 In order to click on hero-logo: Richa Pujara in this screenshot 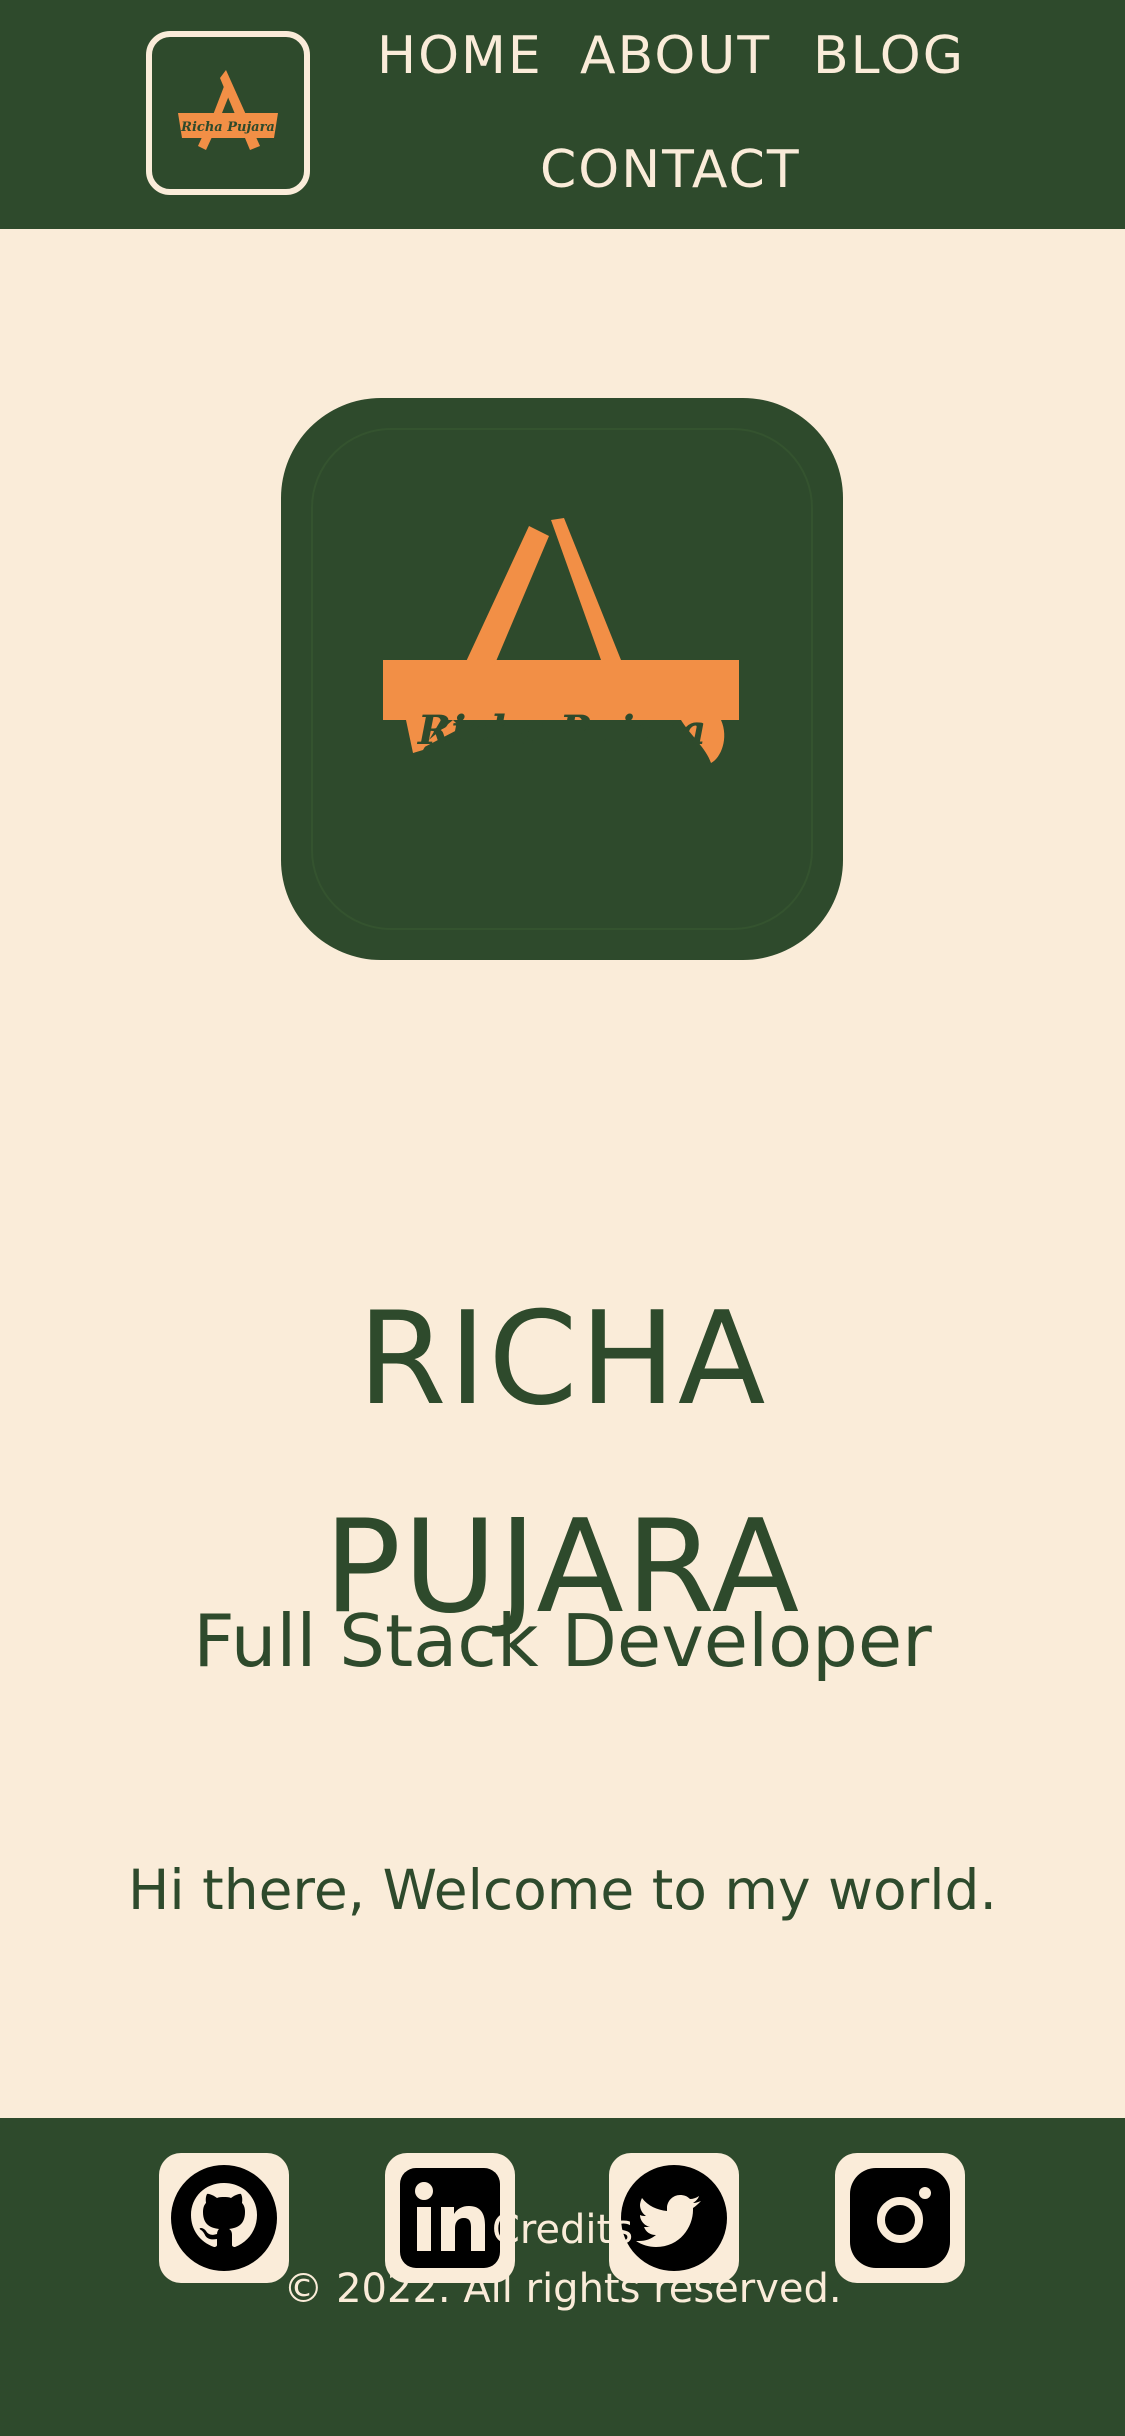, I will do `click(562, 679)`.